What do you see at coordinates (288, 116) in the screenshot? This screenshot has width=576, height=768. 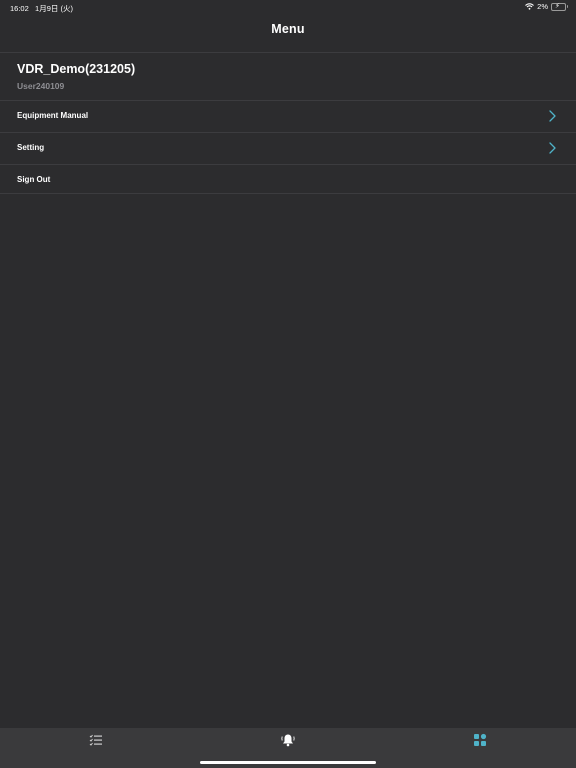 I see `menu-item-equipment-manual: Equipment Manual` at bounding box center [288, 116].